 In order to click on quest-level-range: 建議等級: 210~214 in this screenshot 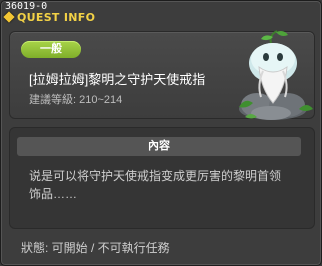, I will do `click(76, 100)`.